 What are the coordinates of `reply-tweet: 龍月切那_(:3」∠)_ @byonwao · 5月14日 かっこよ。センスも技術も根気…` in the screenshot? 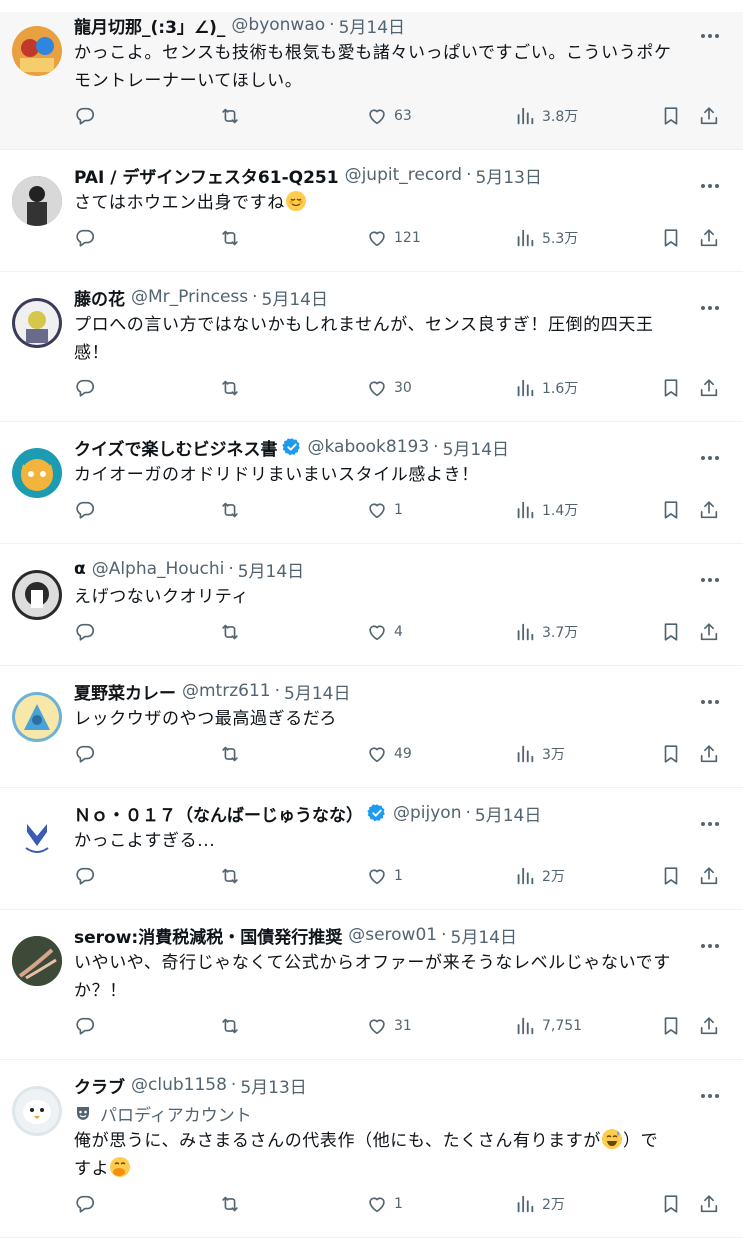 It's located at (371, 81).